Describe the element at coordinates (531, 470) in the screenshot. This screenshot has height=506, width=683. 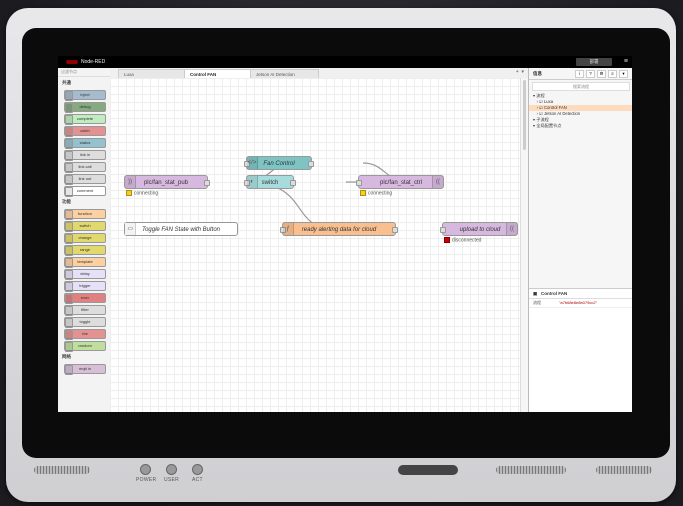
I see `speaker-grill-mid` at that location.